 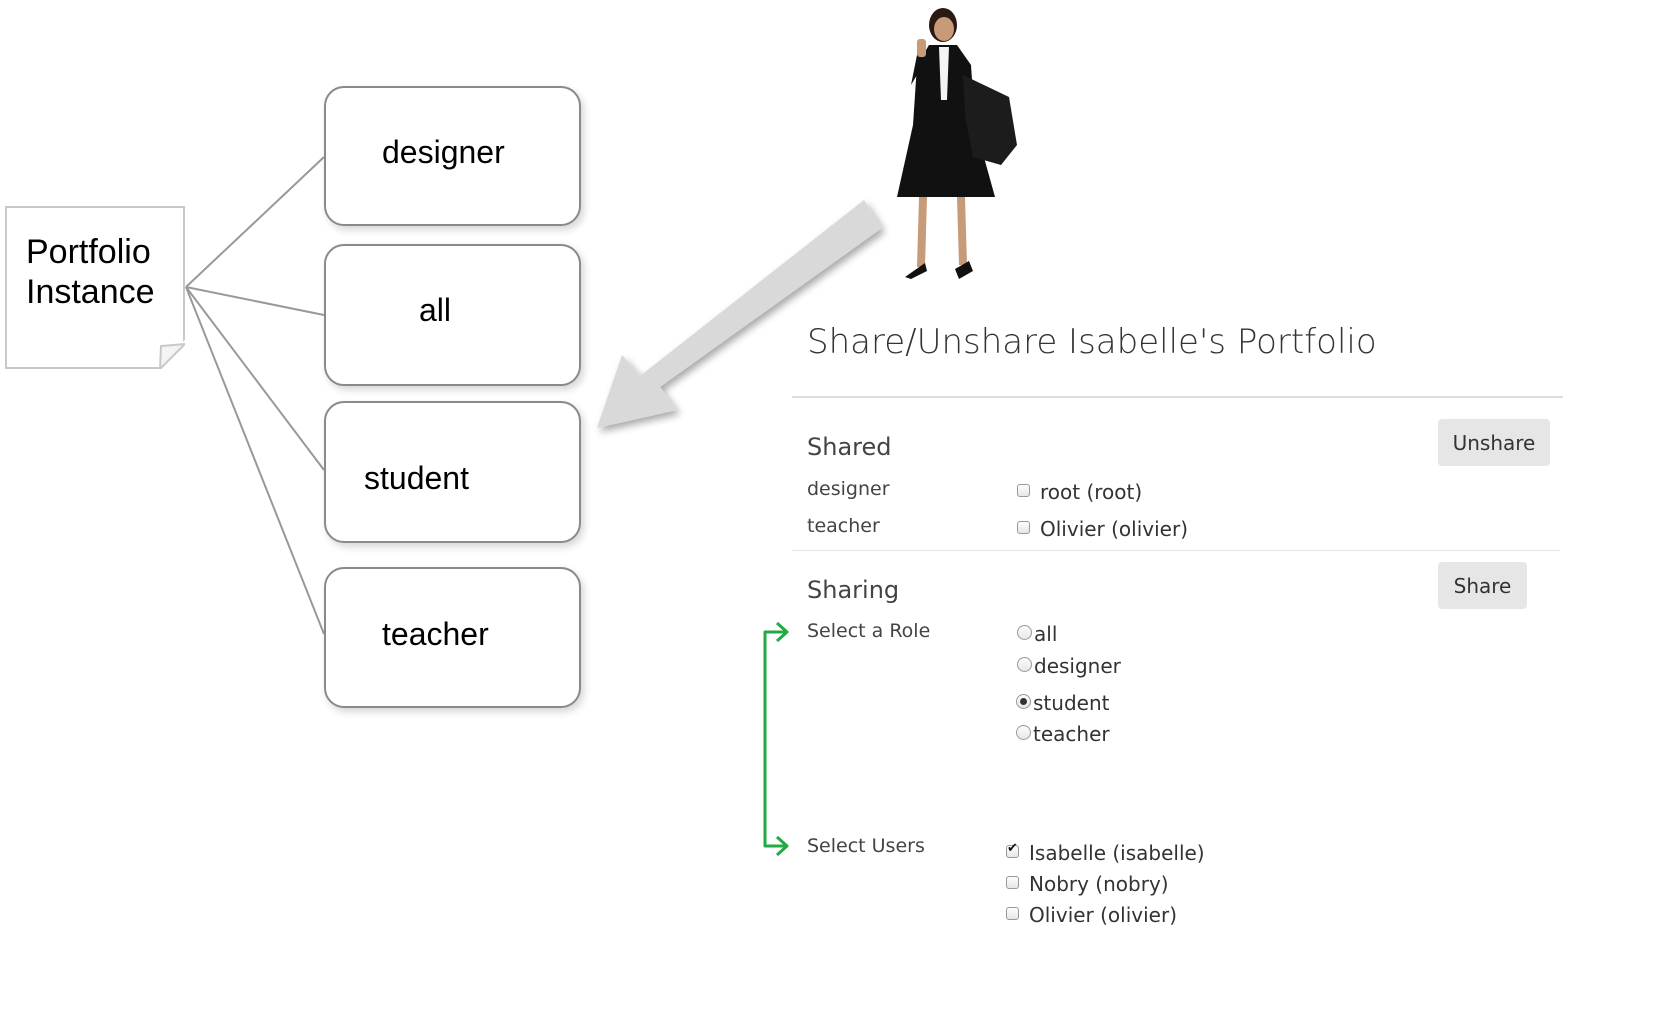 What do you see at coordinates (1117, 853) in the screenshot?
I see `user-checkbox-label: Isabelle (isabelle)` at bounding box center [1117, 853].